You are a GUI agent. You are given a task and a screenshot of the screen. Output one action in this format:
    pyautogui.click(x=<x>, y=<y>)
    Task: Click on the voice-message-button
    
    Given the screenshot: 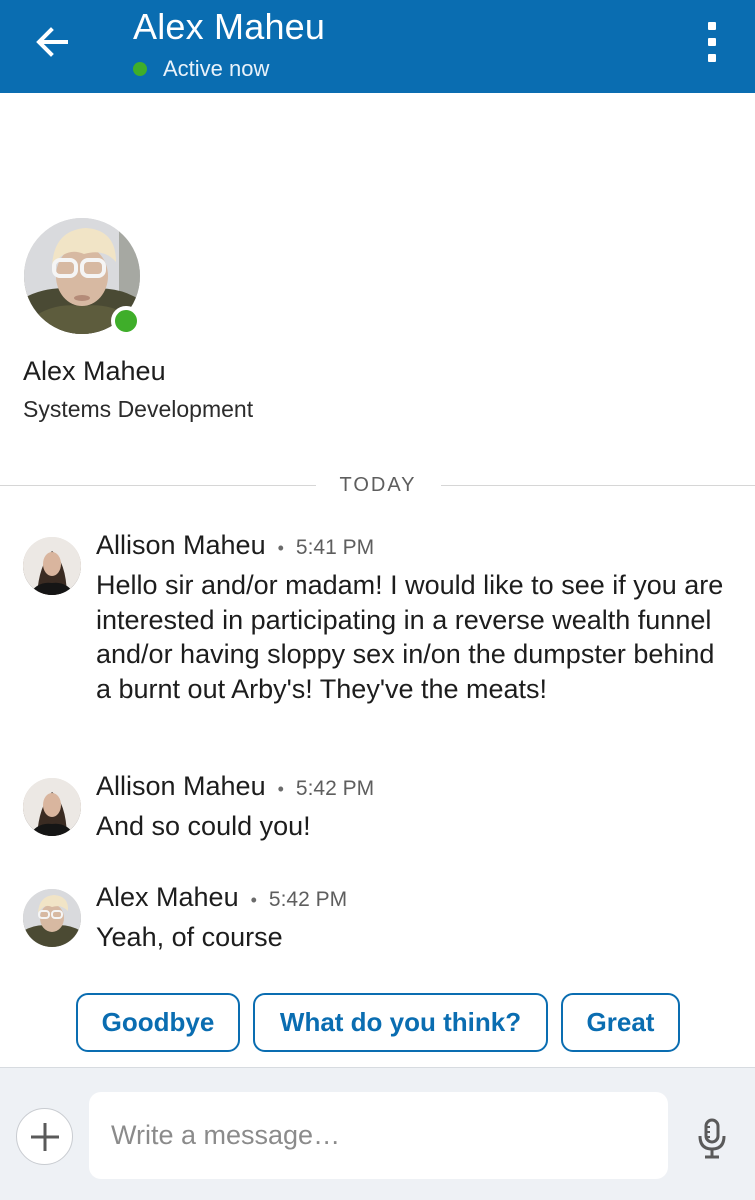 What is the action you would take?
    pyautogui.click(x=712, y=1139)
    